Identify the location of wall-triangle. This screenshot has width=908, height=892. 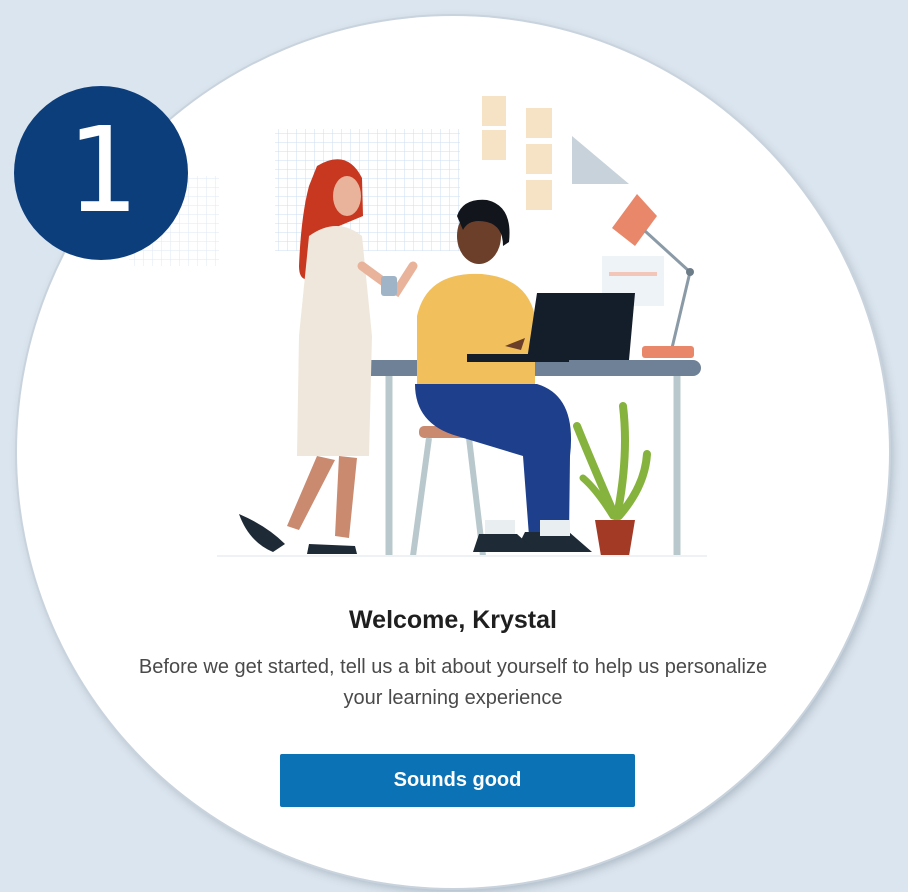
(600, 160).